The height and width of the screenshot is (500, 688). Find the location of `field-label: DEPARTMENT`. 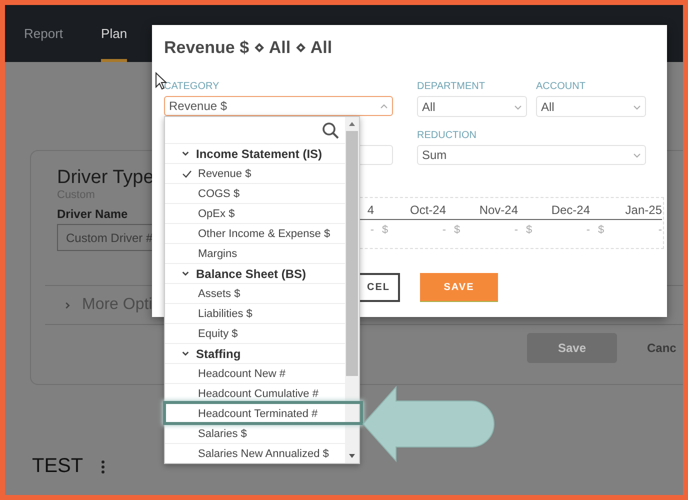

field-label: DEPARTMENT is located at coordinates (451, 87).